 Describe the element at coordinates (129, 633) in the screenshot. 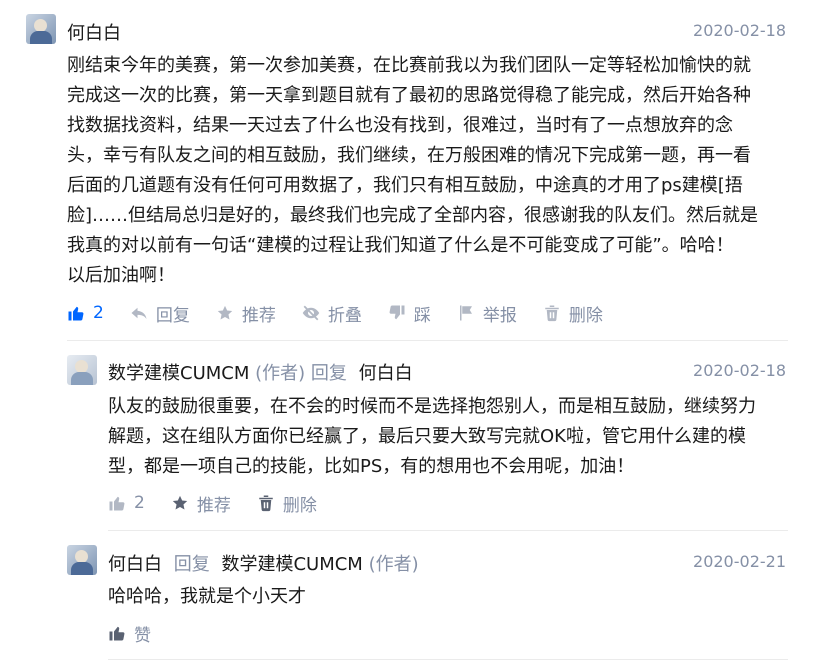

I see `like-button: 赞` at that location.